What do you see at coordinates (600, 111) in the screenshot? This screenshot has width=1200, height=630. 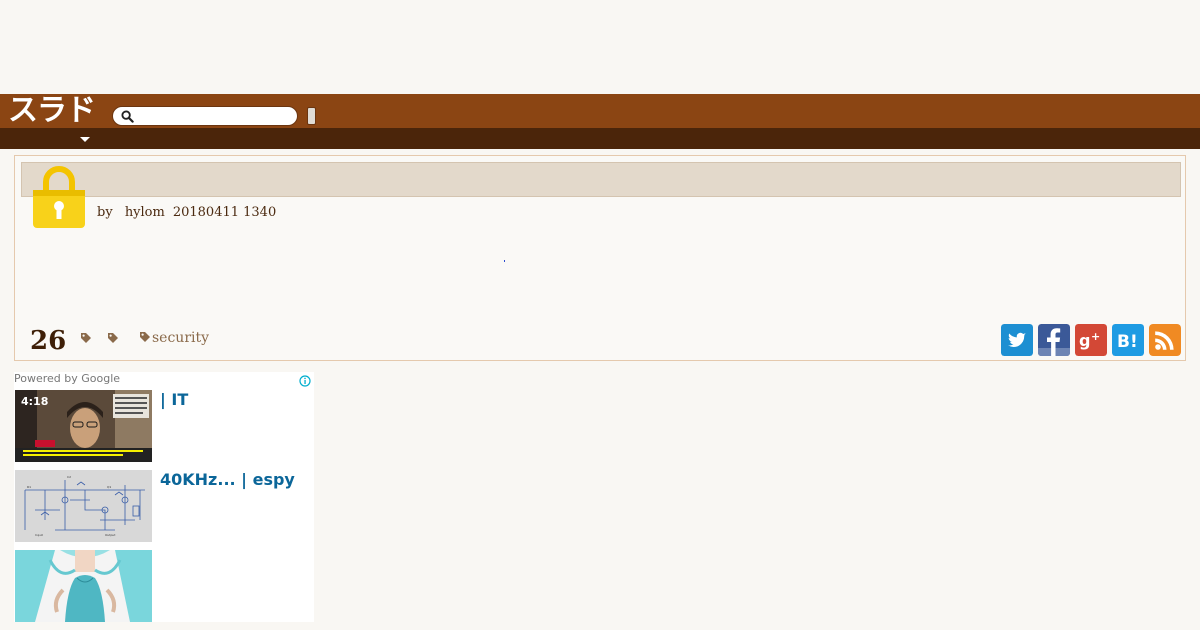 I see `top-header-bar: スラド` at bounding box center [600, 111].